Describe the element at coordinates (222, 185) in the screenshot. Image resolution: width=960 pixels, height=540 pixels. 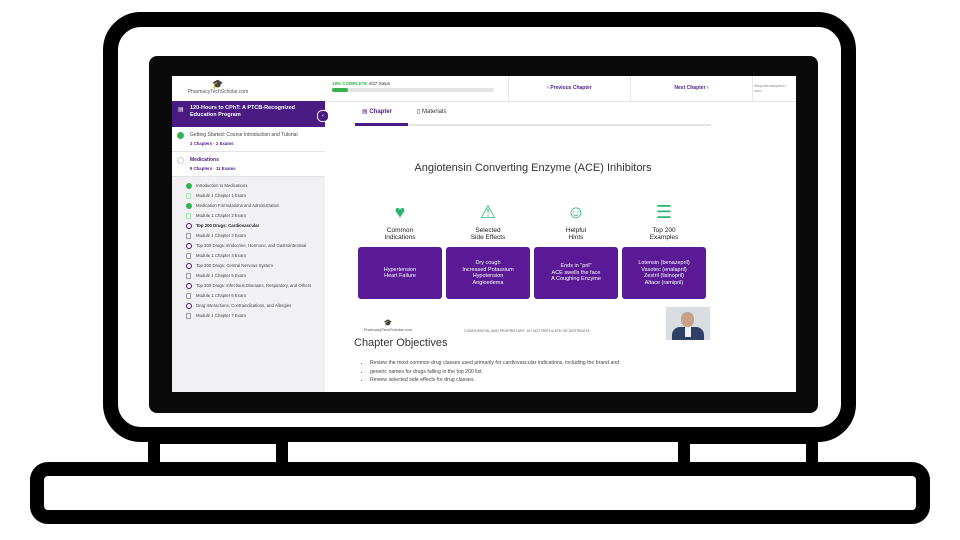
I see `lesson-label: Introduction to Medications` at that location.